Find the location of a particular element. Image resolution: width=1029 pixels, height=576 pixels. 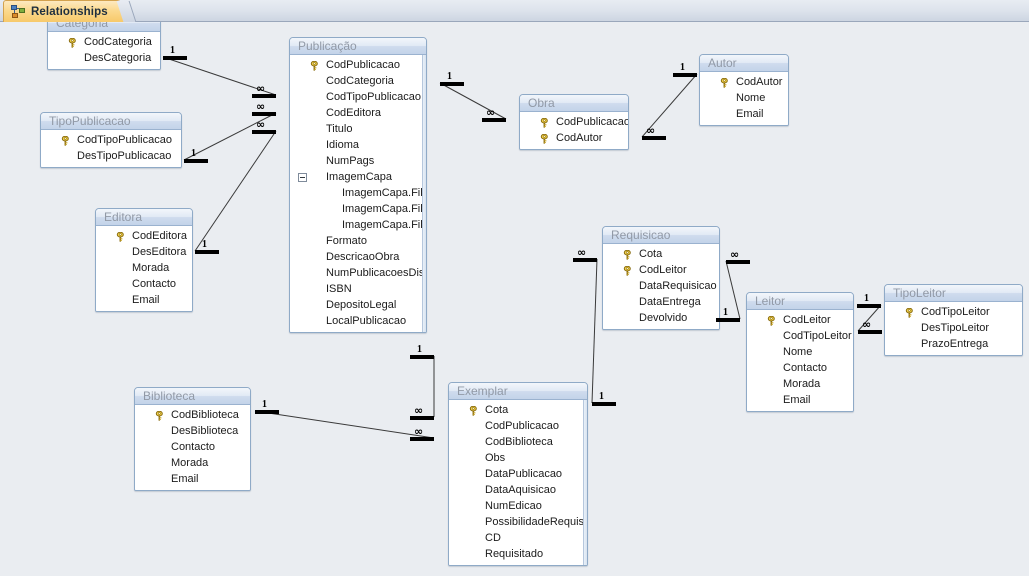

field-row: NumPags is located at coordinates (358, 161).